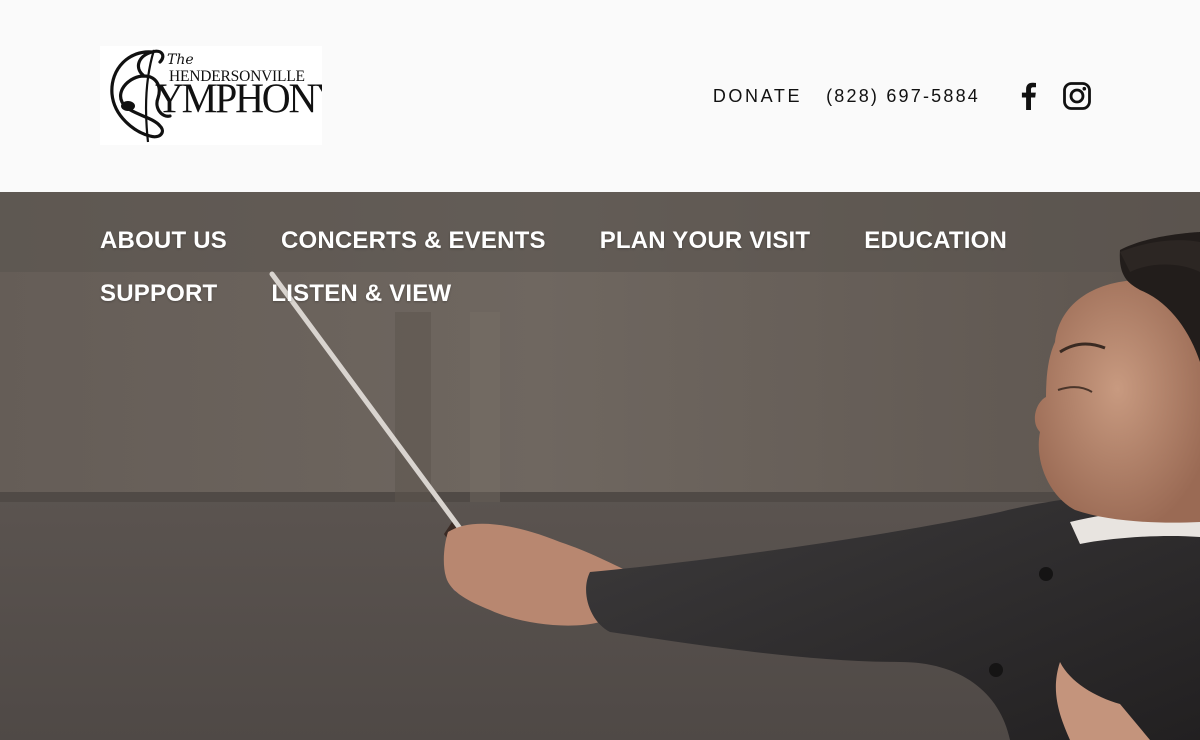 The height and width of the screenshot is (740, 1200). I want to click on logo-the: The, so click(180, 60).